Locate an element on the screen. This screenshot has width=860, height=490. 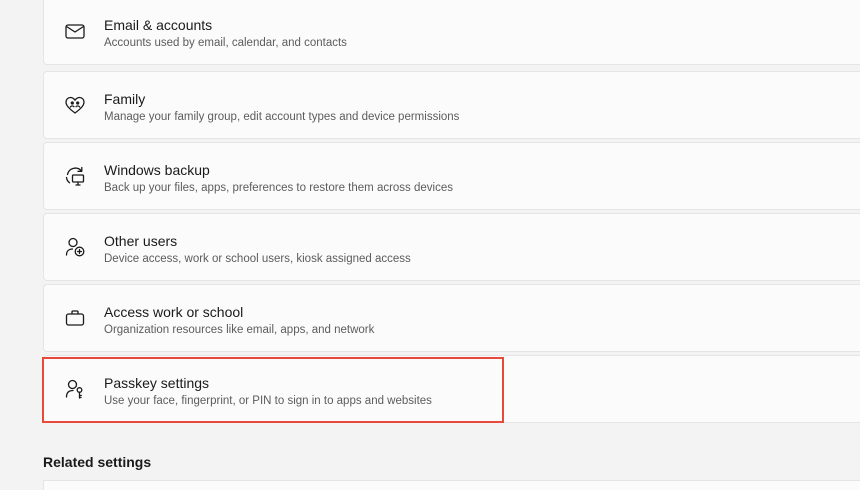
briefcase-icon is located at coordinates (75, 318).